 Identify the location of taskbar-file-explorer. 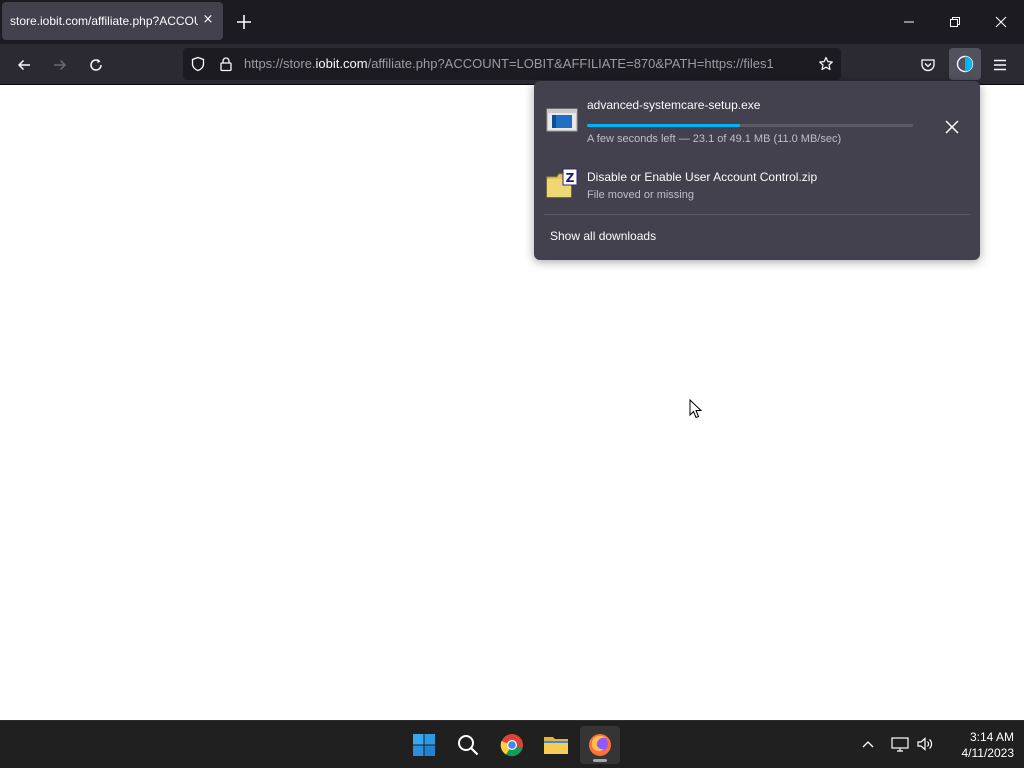
(556, 745).